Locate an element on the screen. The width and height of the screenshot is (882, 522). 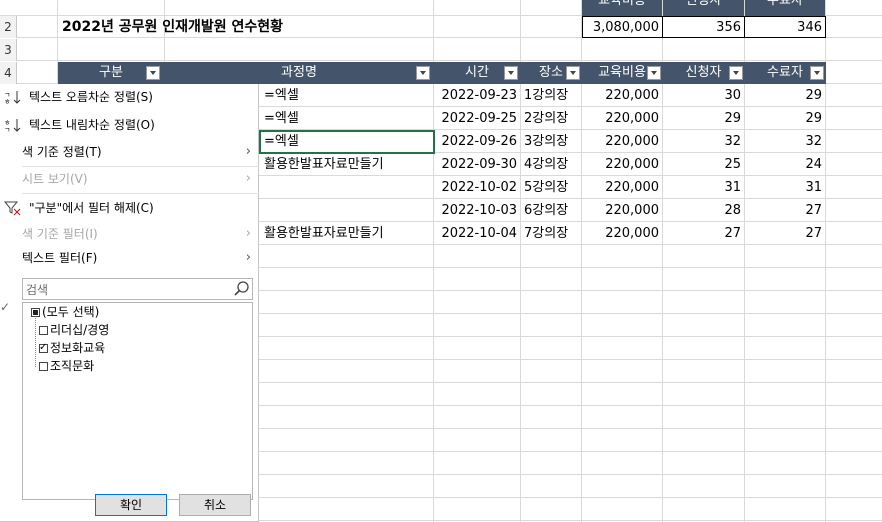
tree-item-label: 정보화교육 is located at coordinates (78, 348).